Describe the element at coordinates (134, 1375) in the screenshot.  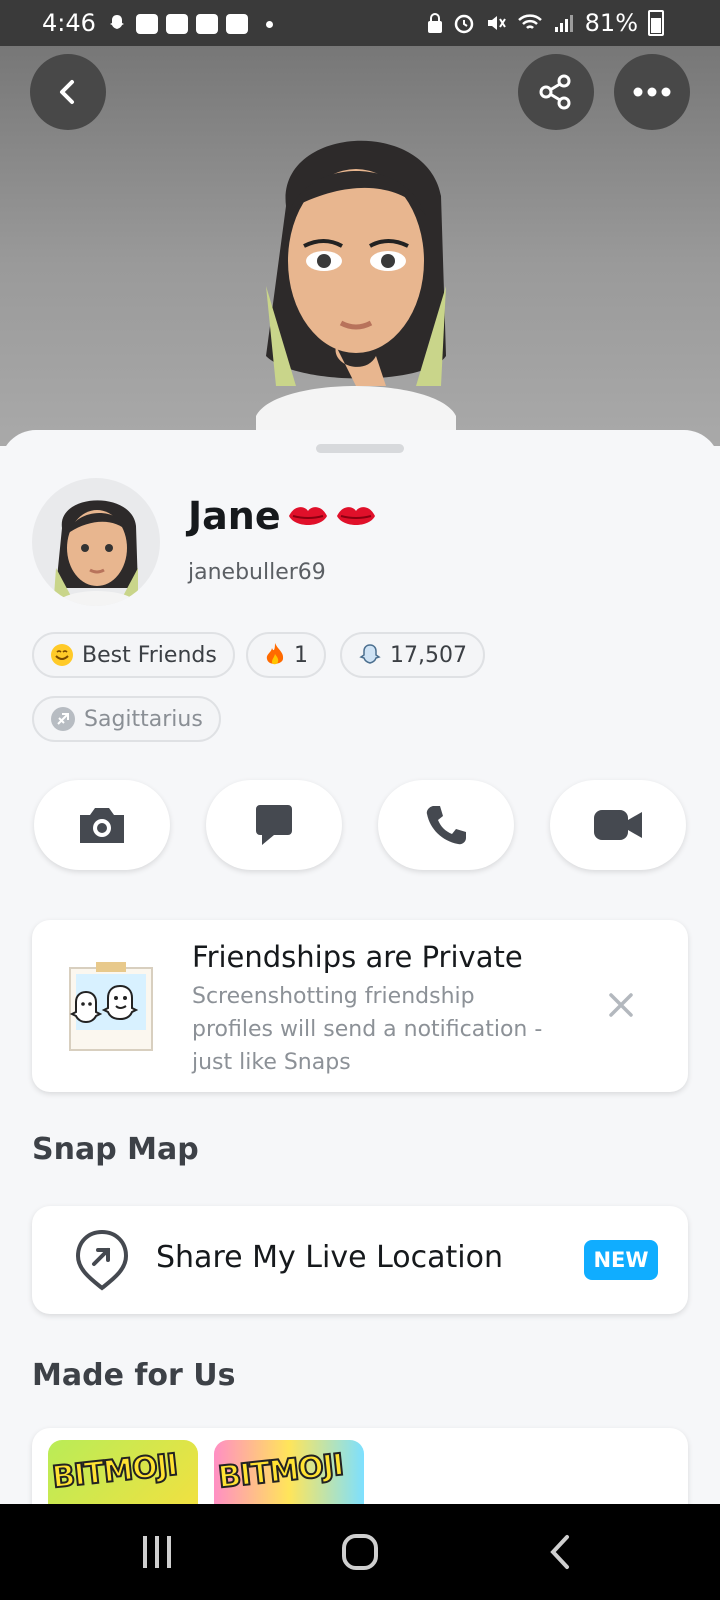
I see `made-for-us-heading: Made for Us` at that location.